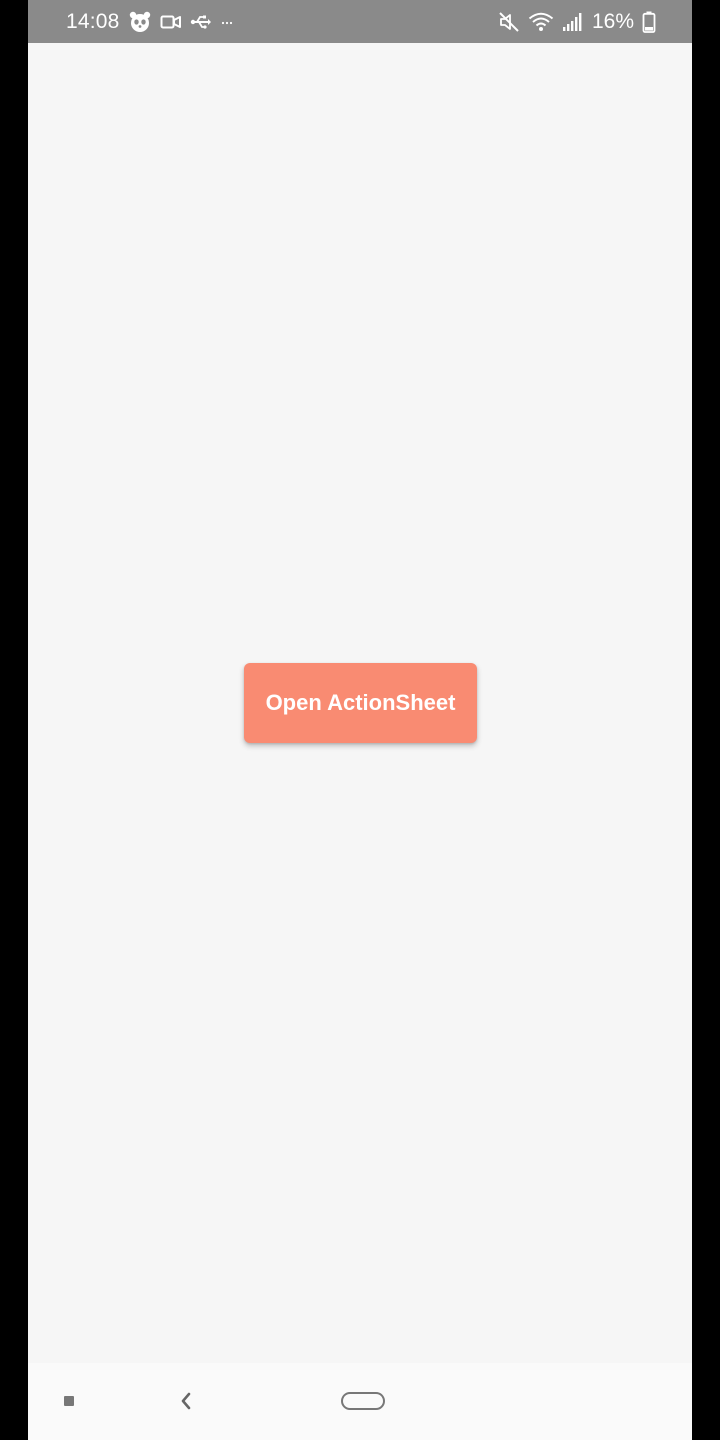  Describe the element at coordinates (649, 22) in the screenshot. I see `battery-icon` at that location.